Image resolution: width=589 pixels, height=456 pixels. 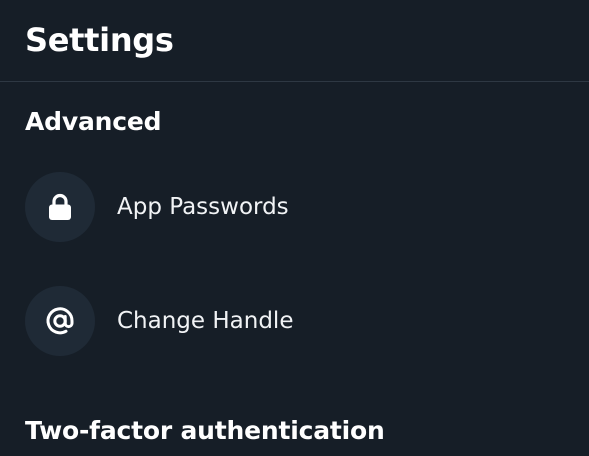 What do you see at coordinates (93, 121) in the screenshot?
I see `section-heading-advanced: Advanced` at bounding box center [93, 121].